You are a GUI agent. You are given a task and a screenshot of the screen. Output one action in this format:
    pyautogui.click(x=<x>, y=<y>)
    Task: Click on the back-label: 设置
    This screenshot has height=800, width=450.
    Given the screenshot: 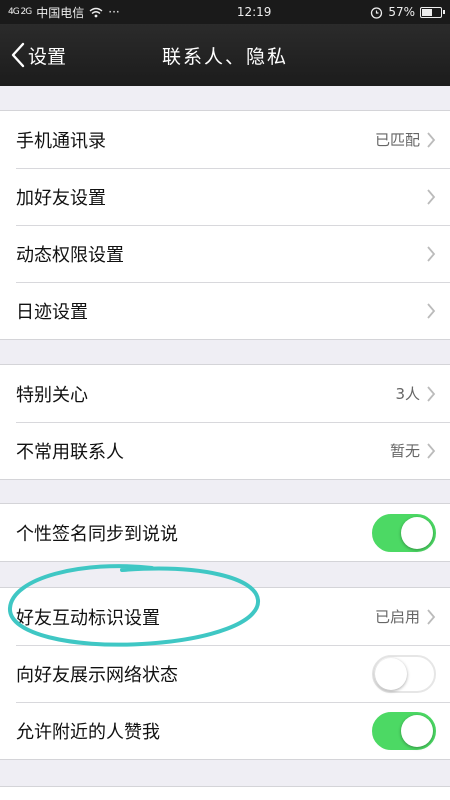 What is the action you would take?
    pyautogui.click(x=47, y=56)
    